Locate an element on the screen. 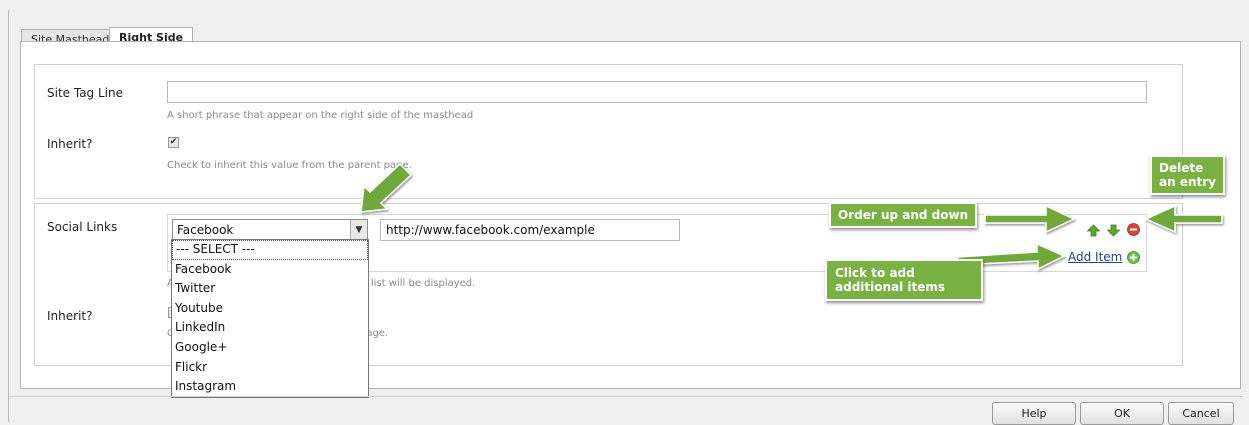  chevron-down-icon: ▼ is located at coordinates (358, 230).